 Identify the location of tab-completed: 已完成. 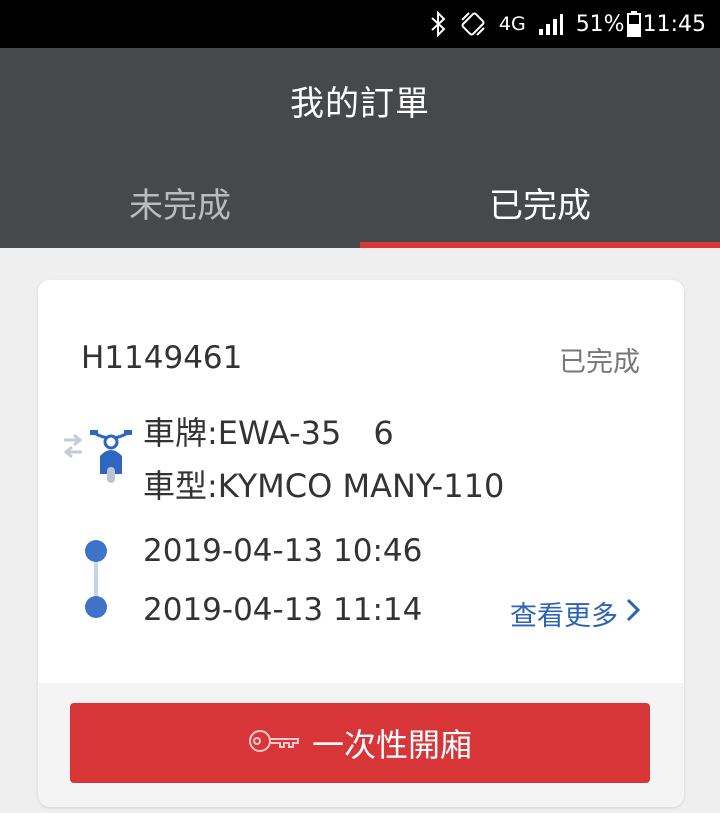
(540, 211).